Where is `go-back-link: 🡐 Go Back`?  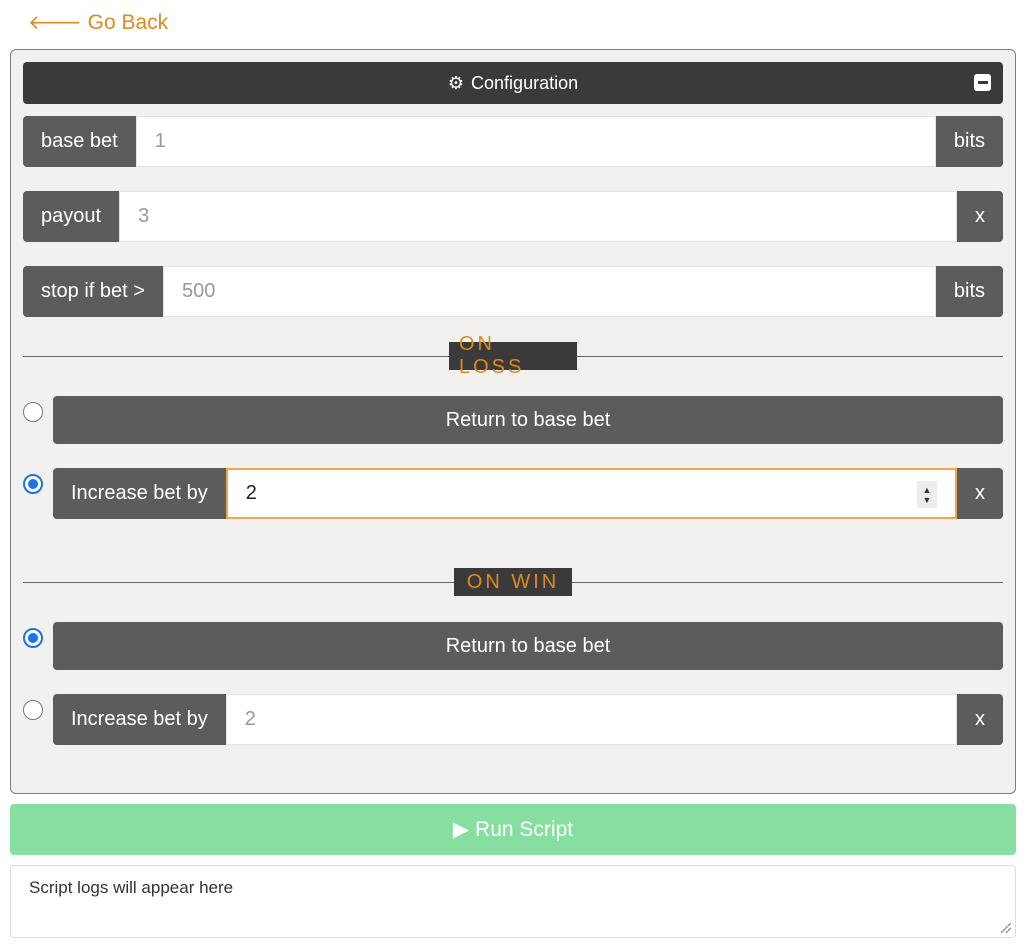 go-back-link: 🡐 Go Back is located at coordinates (98, 22).